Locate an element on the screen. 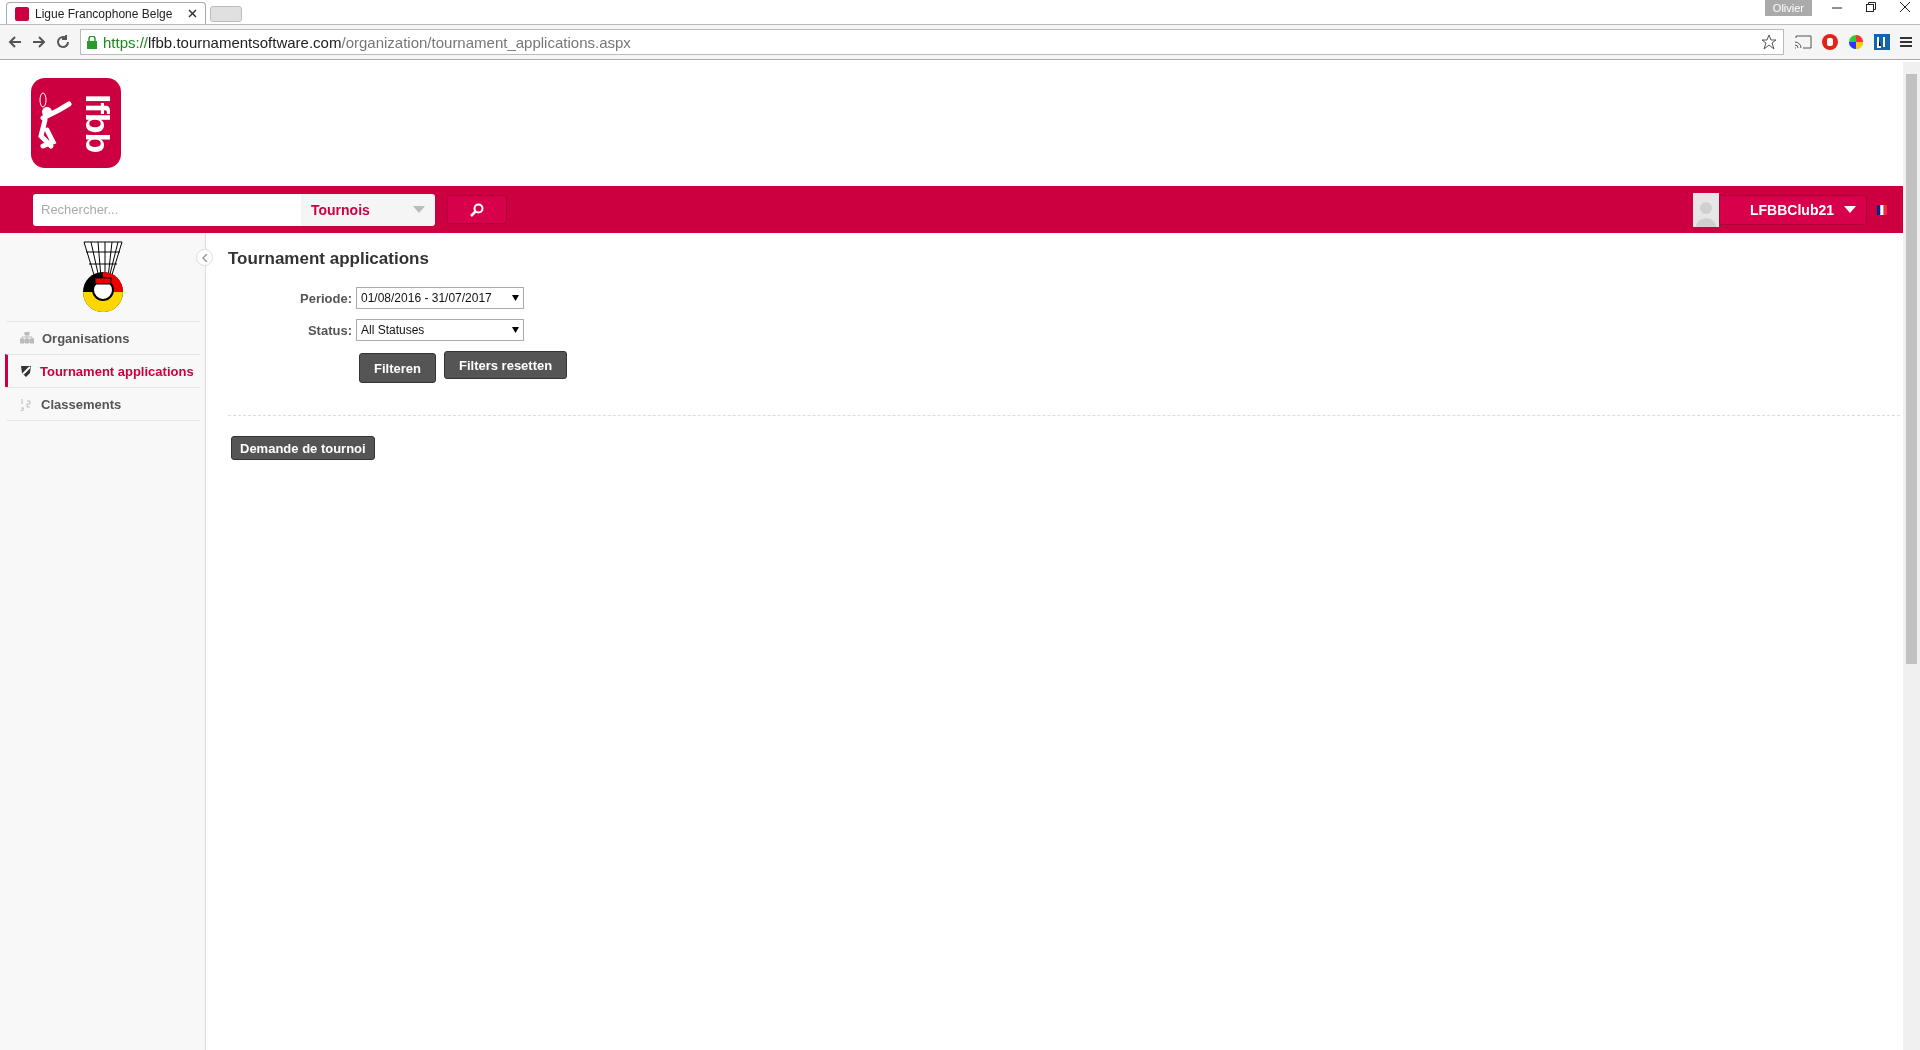 This screenshot has height=1050, width=1920. address-bar: https://lfbb.tournamentsoftware.com/organization/tournament_applications.aspx is located at coordinates (932, 42).